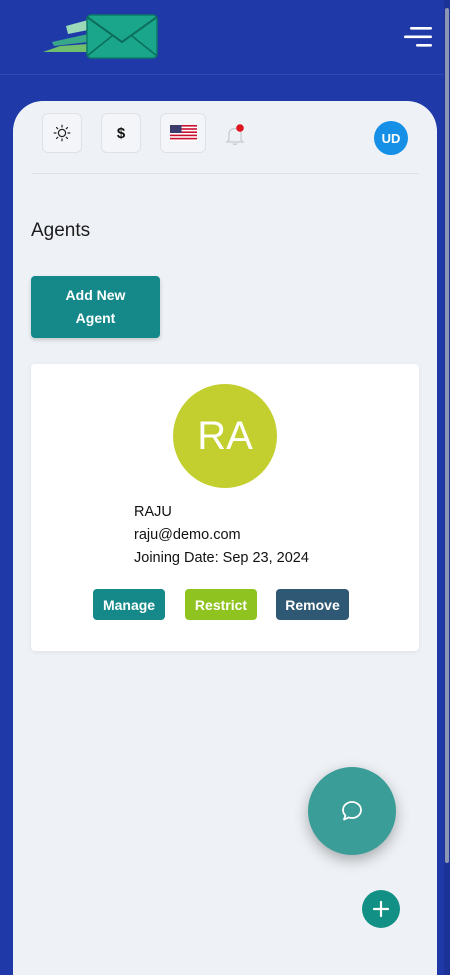 The image size is (450, 975). I want to click on manage-button: Manage, so click(129, 604).